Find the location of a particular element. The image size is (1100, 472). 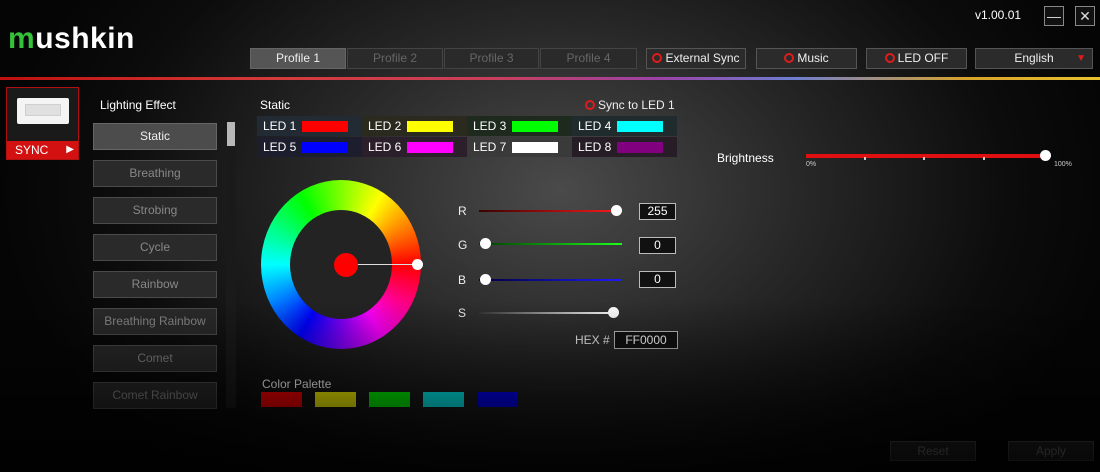

palette-swatch-green is located at coordinates (389, 399).